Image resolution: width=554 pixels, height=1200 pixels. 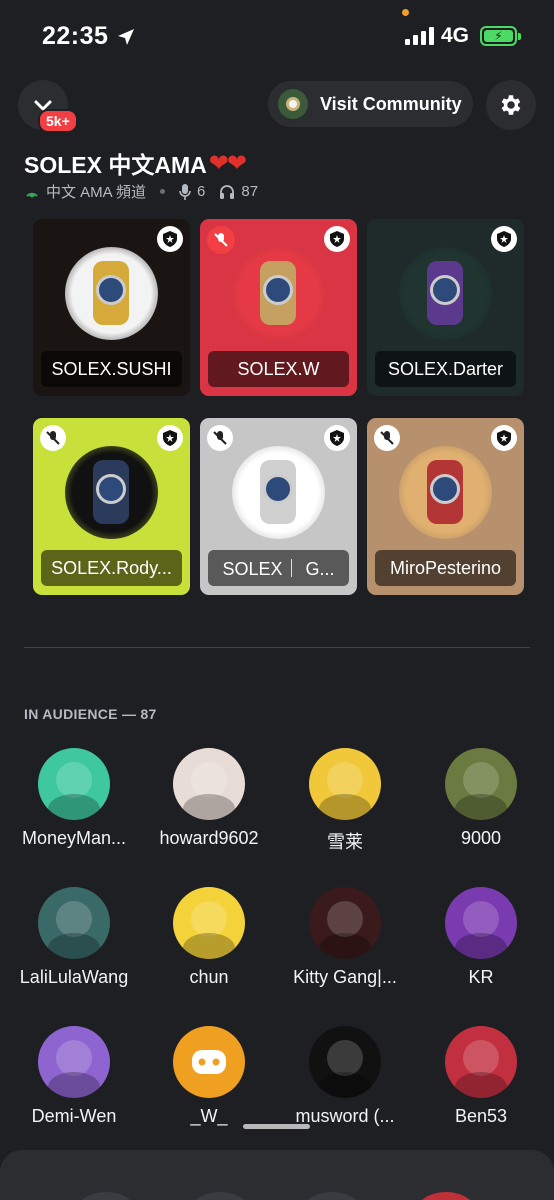 I want to click on stage-title: SOLEX 中文AMA ❤❤, so click(x=135, y=163).